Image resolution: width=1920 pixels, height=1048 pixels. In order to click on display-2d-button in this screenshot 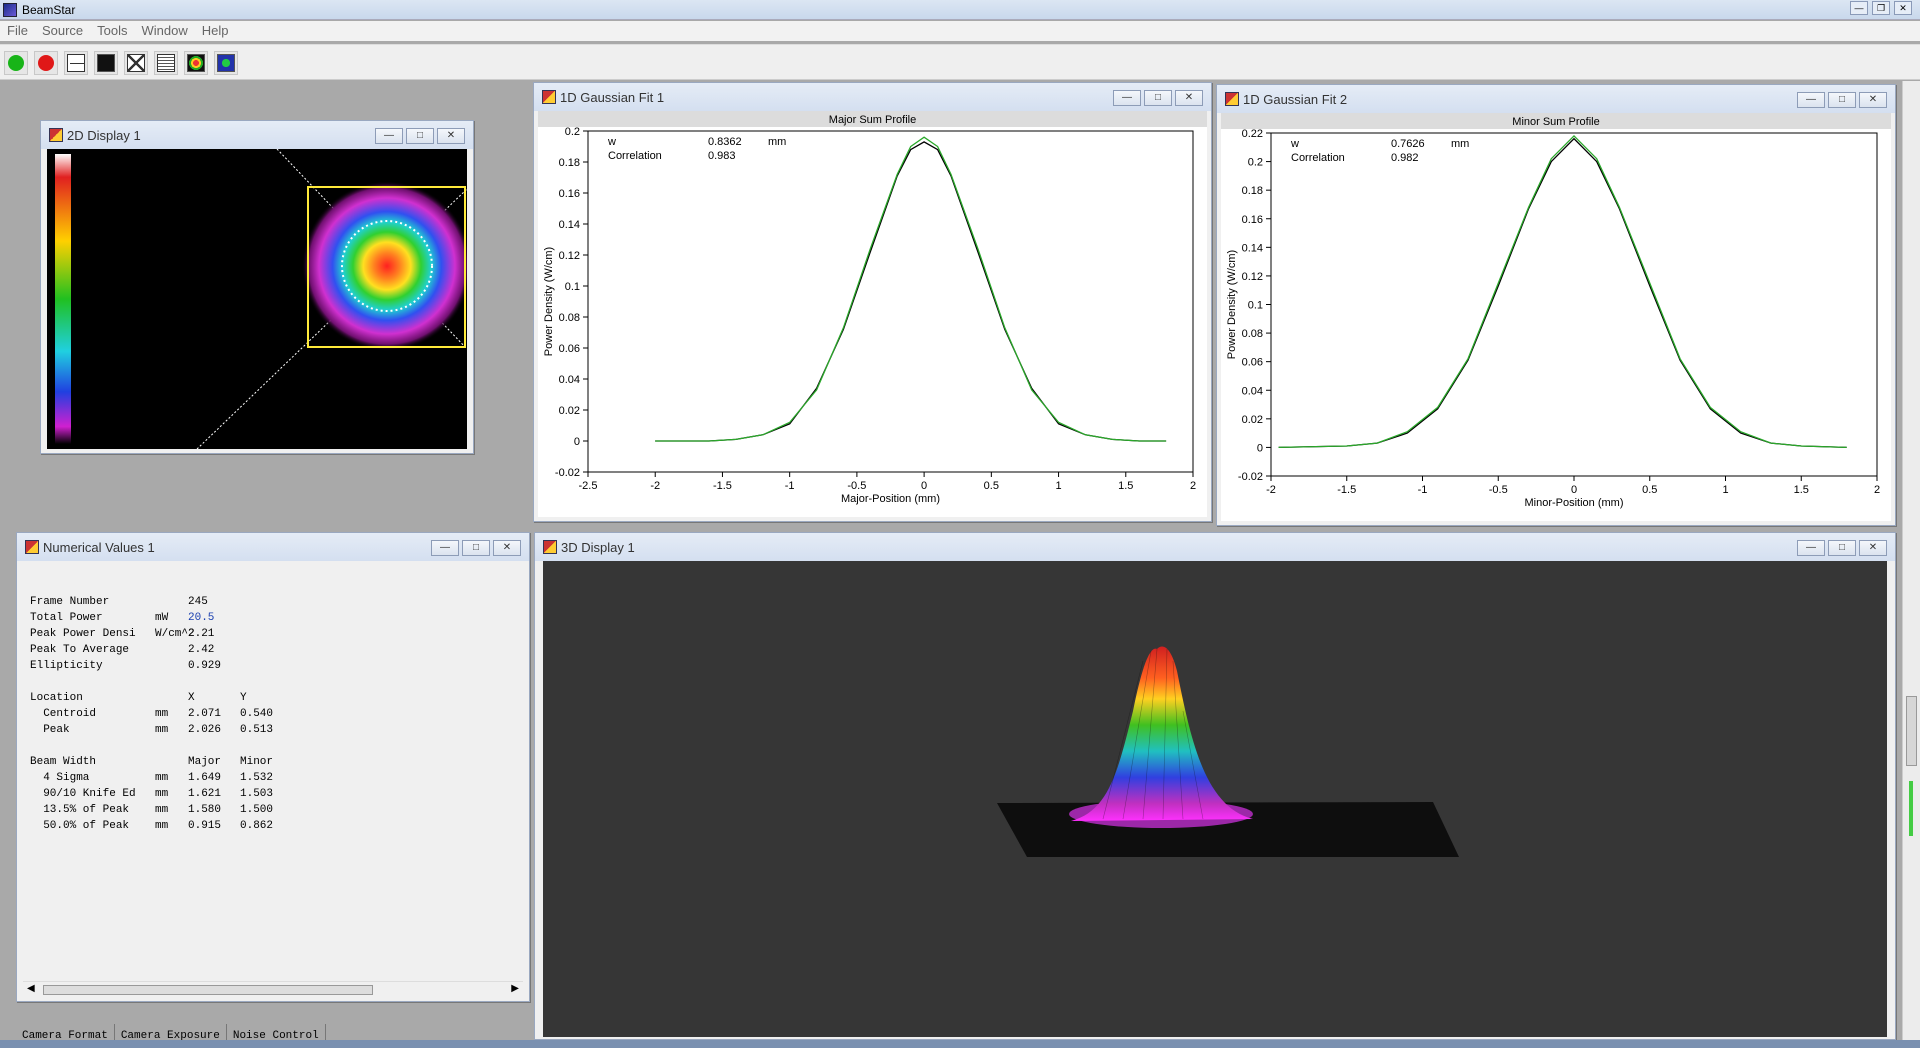, I will do `click(106, 63)`.